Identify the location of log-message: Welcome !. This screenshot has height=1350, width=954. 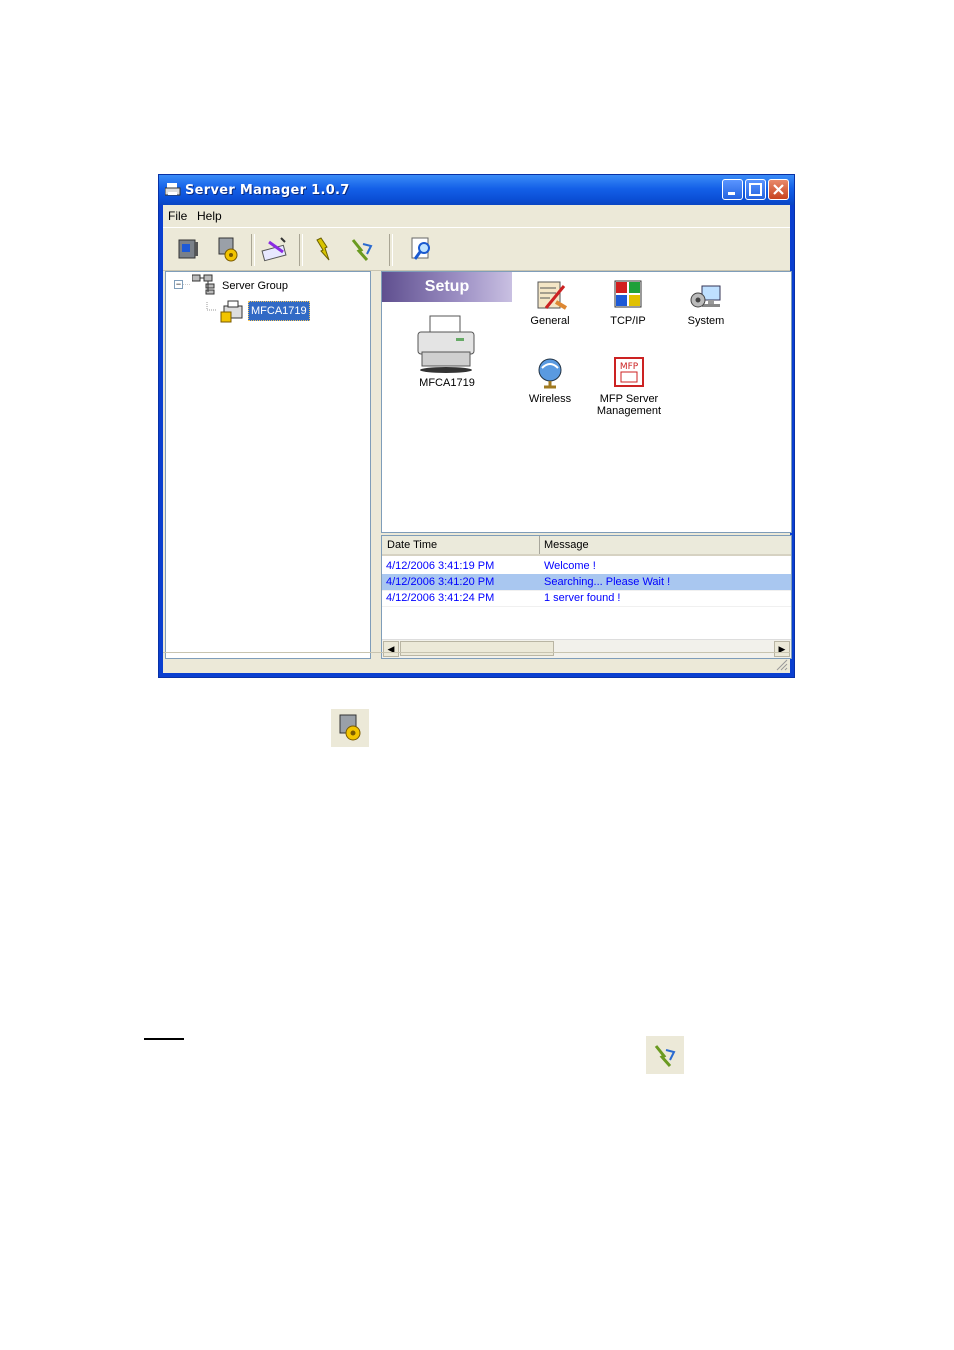
(570, 566).